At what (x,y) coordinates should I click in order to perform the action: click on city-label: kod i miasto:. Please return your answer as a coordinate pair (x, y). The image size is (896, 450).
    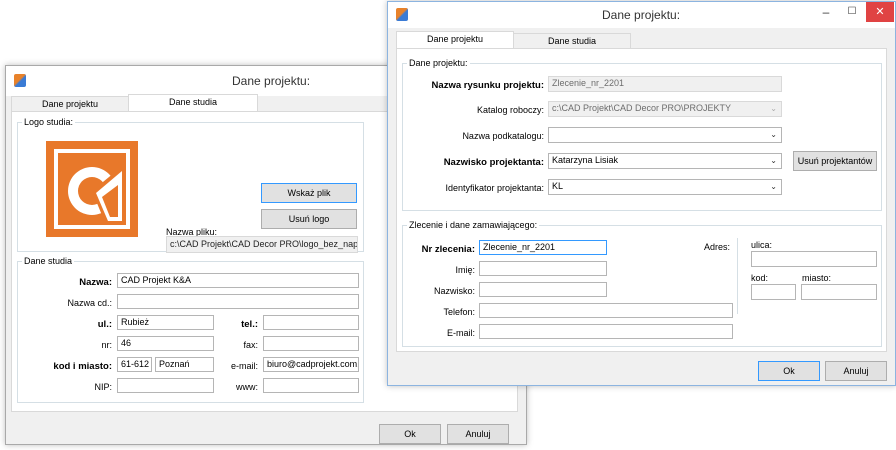
    Looking at the image, I should click on (82, 366).